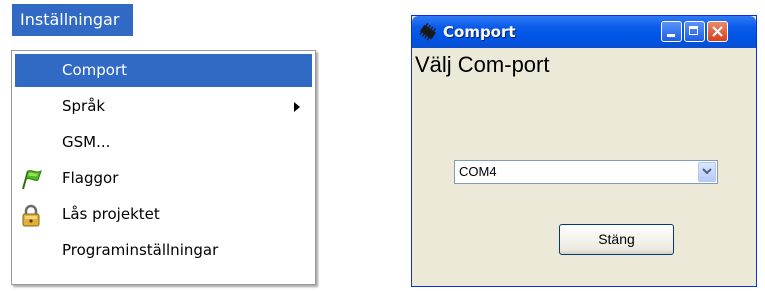  What do you see at coordinates (586, 172) in the screenshot?
I see `comport-select: COM4` at bounding box center [586, 172].